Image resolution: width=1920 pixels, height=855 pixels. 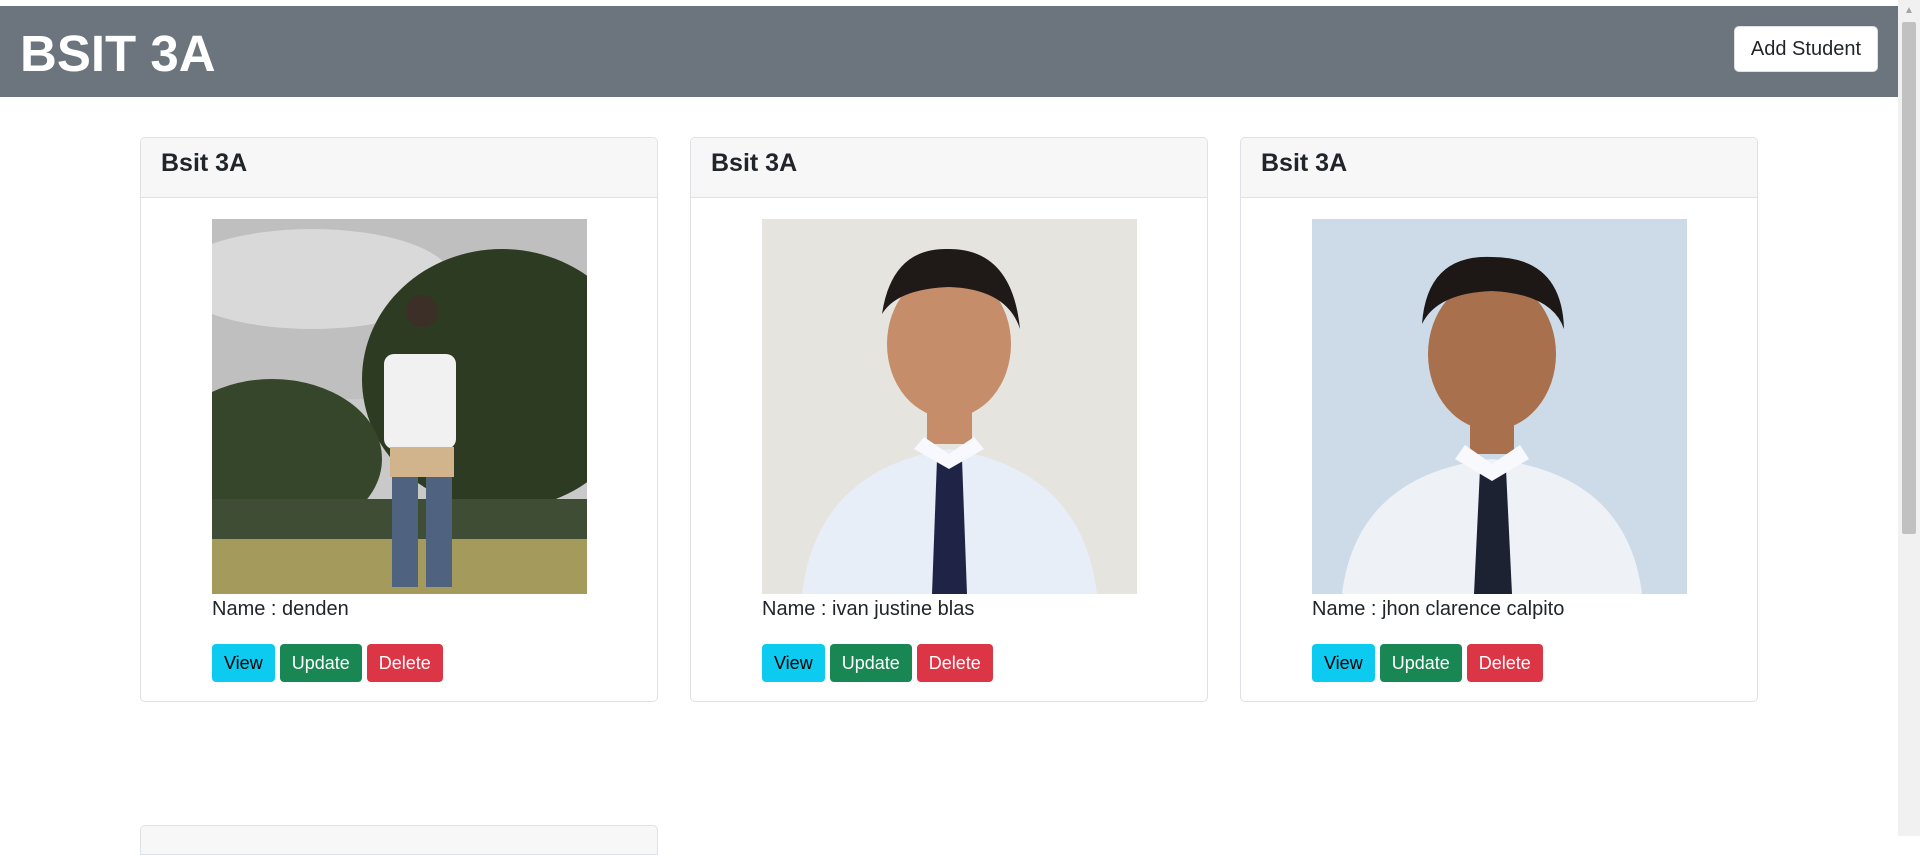 I want to click on student-card-partial, so click(x=399, y=840).